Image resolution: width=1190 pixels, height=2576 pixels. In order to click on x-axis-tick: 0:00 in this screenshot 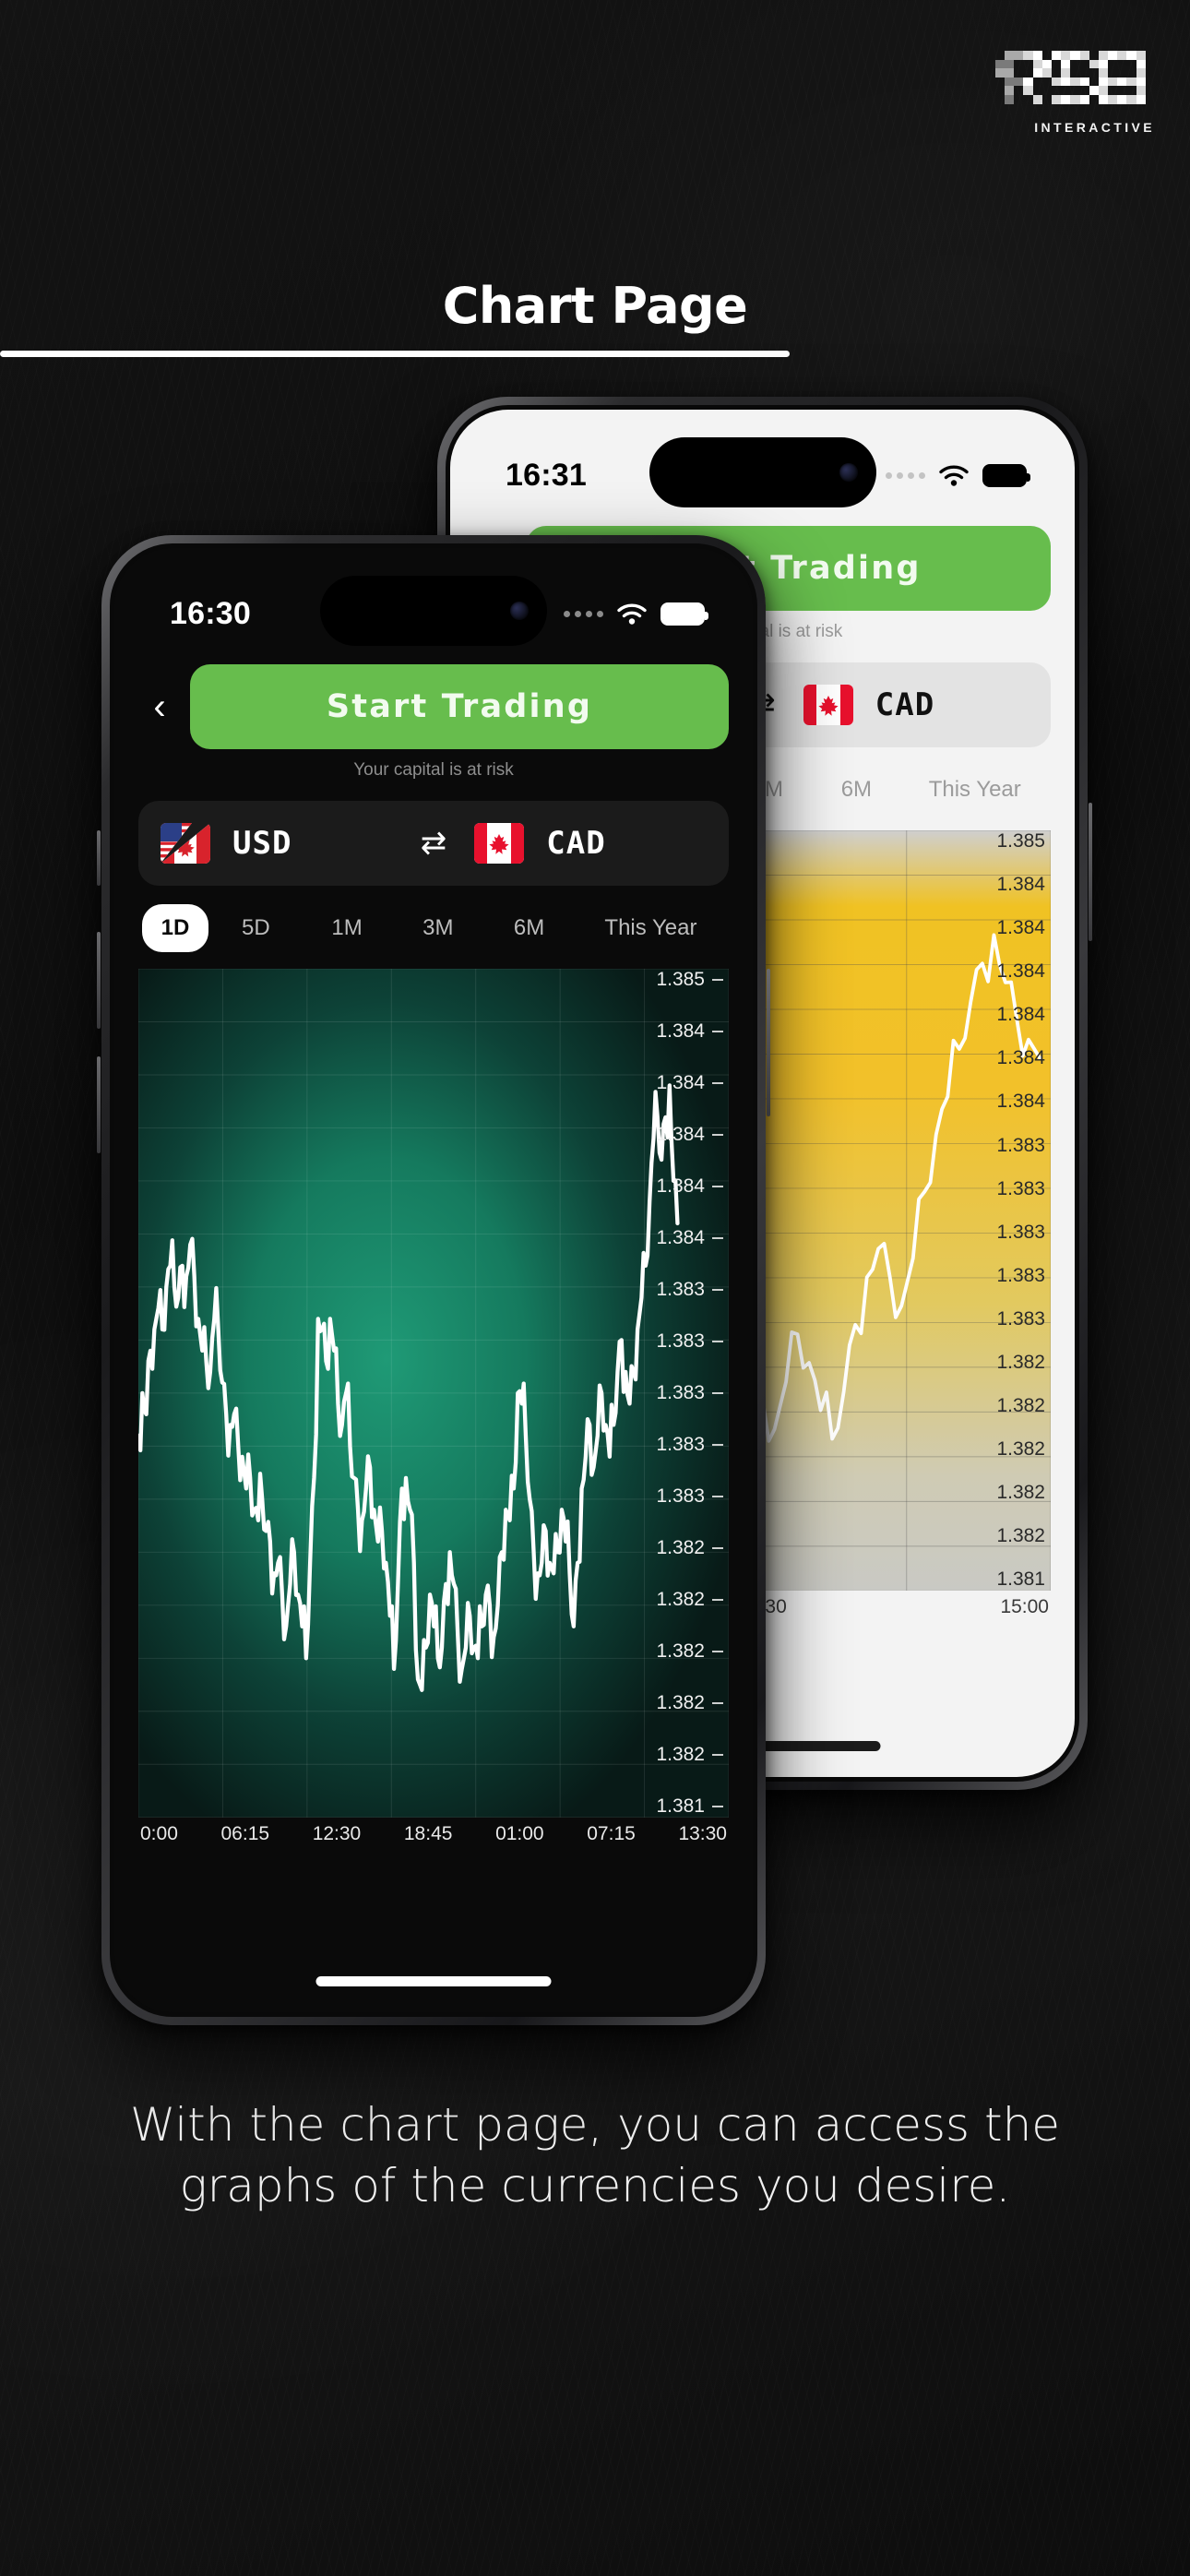, I will do `click(159, 1833)`.